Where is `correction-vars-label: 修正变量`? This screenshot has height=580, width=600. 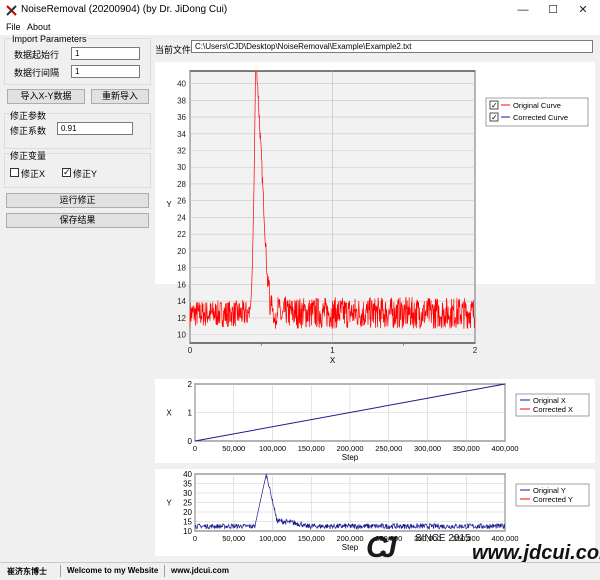
correction-vars-label: 修正变量 is located at coordinates (28, 155).